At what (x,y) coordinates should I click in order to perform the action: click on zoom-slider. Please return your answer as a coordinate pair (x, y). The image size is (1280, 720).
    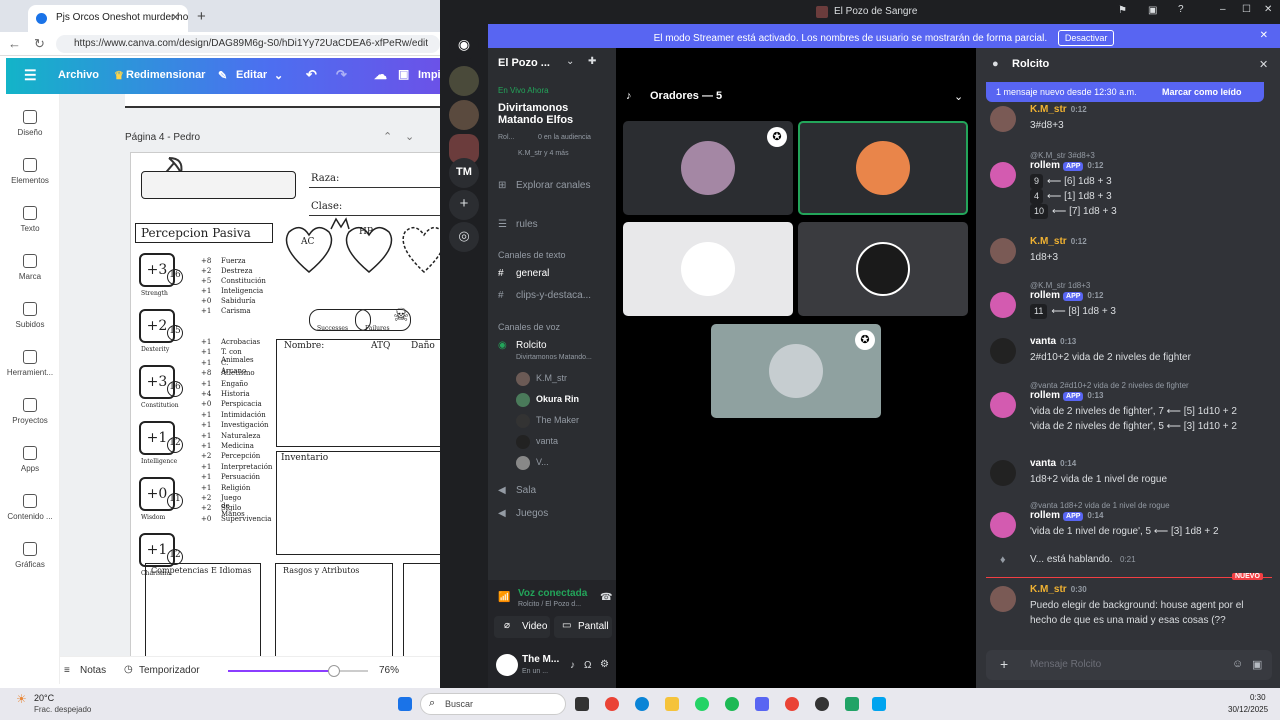
    Looking at the image, I should click on (298, 671).